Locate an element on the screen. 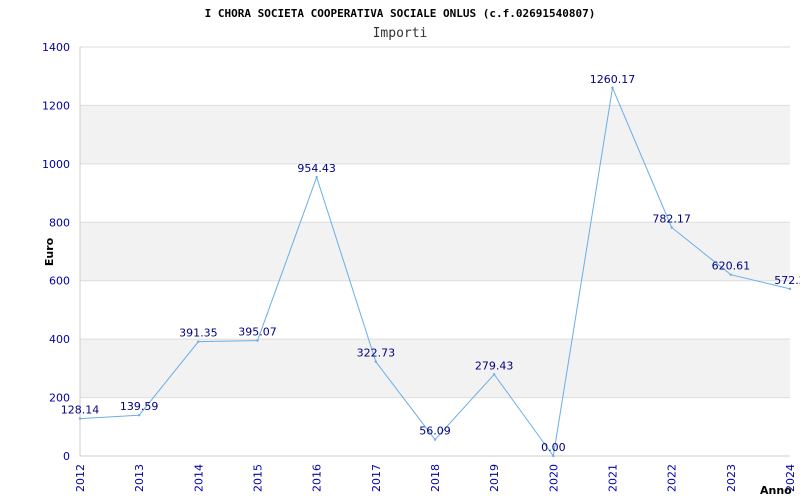  x-tick-label: 2013 is located at coordinates (139, 478).